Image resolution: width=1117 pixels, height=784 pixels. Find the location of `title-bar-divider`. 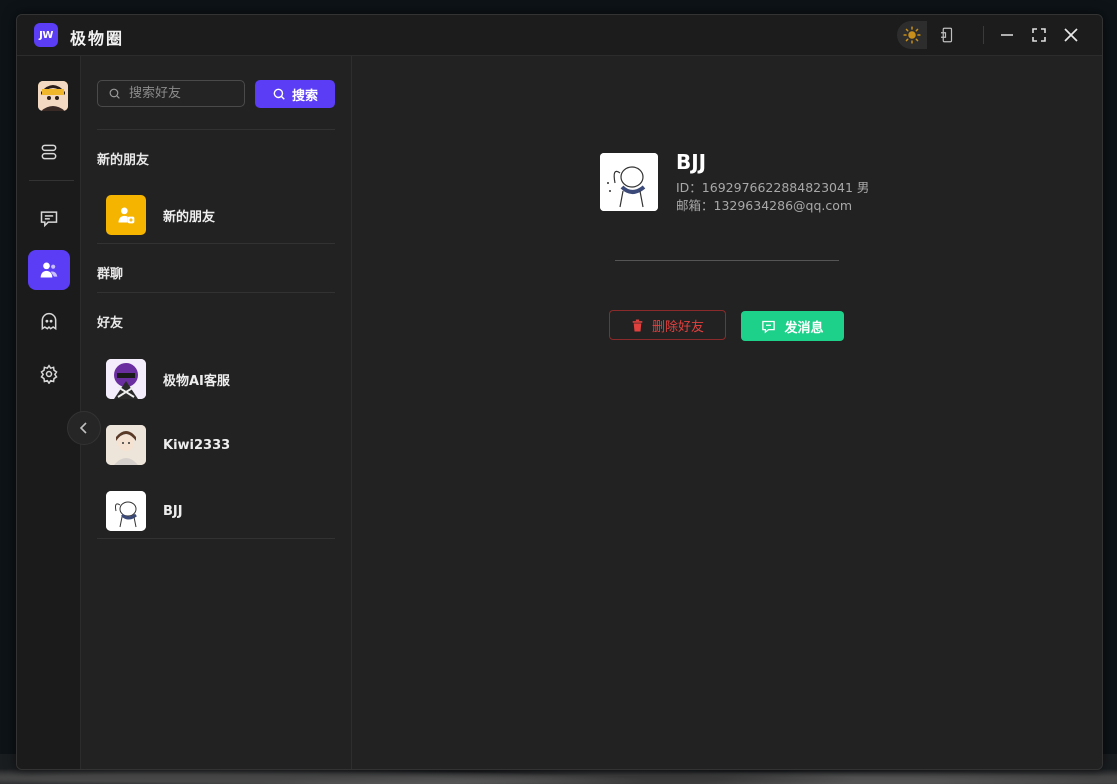

title-bar-divider is located at coordinates (983, 35).